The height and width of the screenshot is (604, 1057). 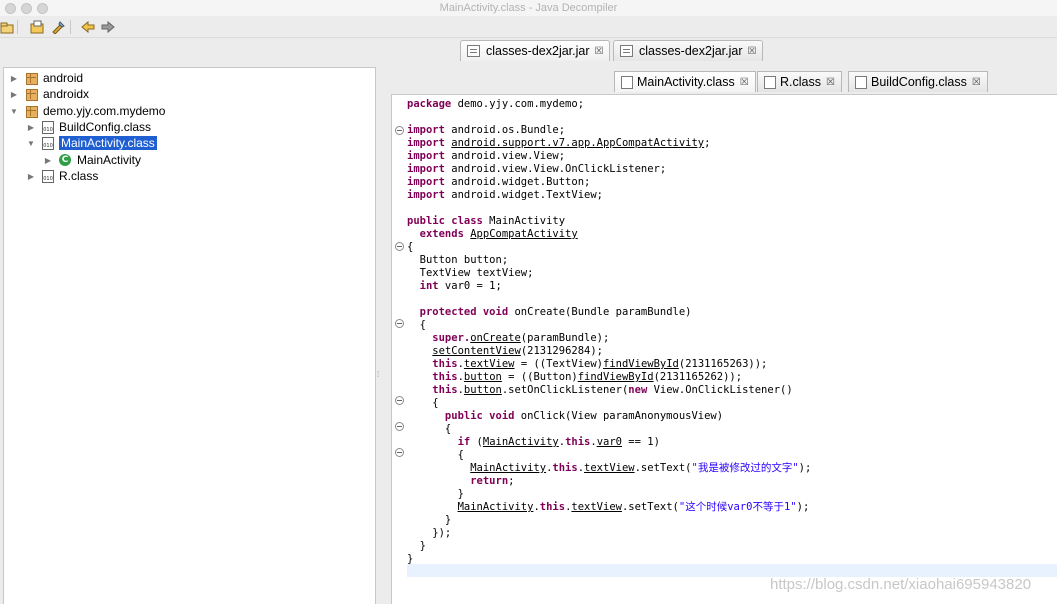 I want to click on code-line: if (MainActivity.this.var0 == 1), so click(x=533, y=442).